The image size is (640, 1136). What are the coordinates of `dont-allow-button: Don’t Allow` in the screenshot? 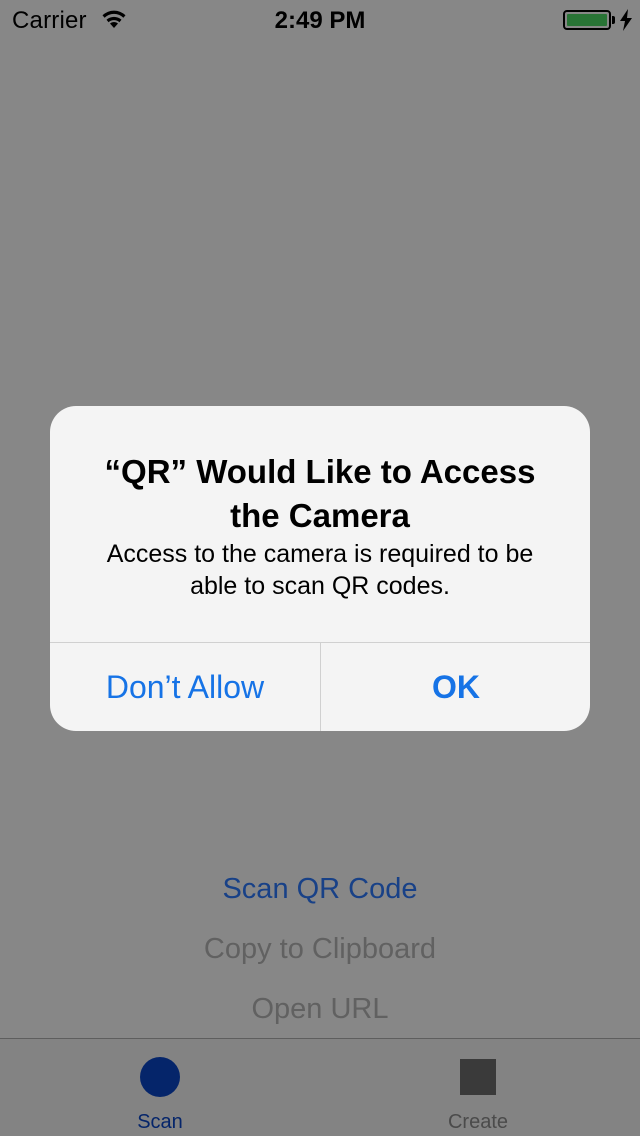 It's located at (185, 687).